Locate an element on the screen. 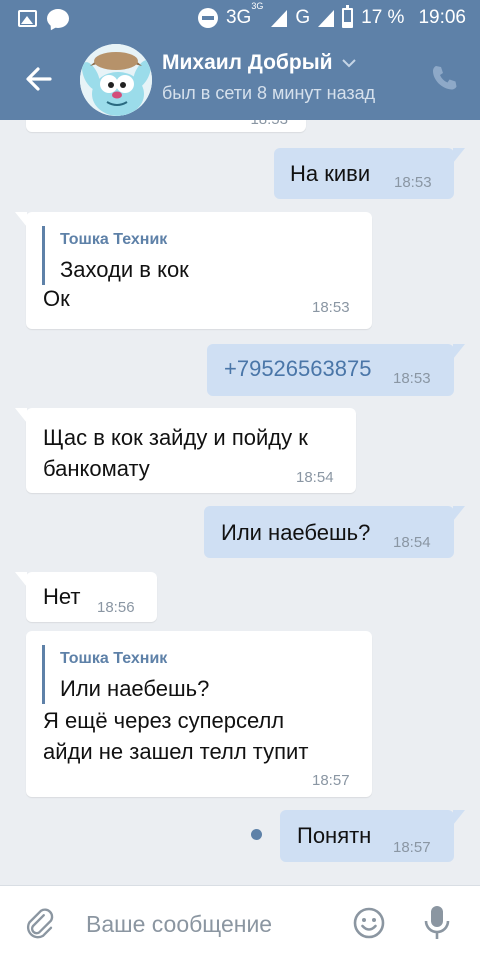 This screenshot has width=480, height=960. contact-name: Михаил Добрый is located at coordinates (259, 63).